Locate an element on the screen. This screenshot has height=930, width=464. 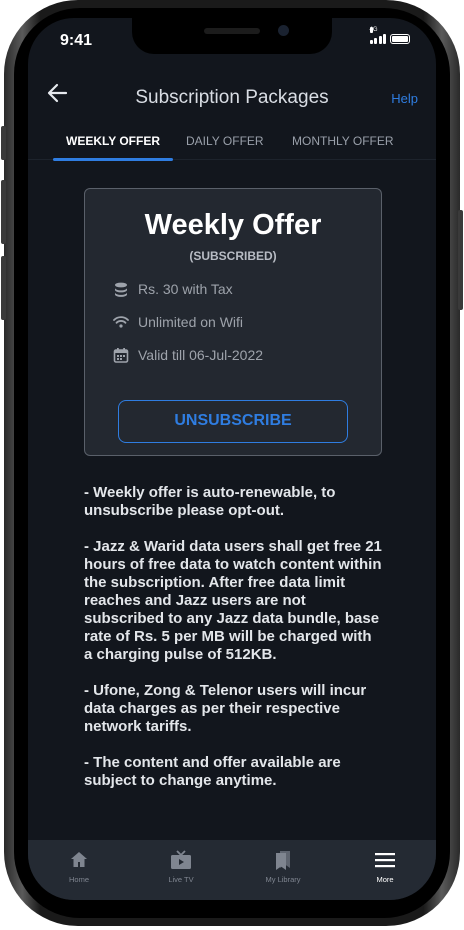
bookmark-icon is located at coordinates (283, 860).